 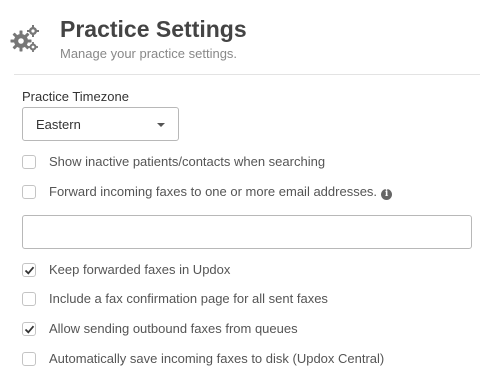 What do you see at coordinates (29, 359) in the screenshot?
I see `checkbox-save-to-disk` at bounding box center [29, 359].